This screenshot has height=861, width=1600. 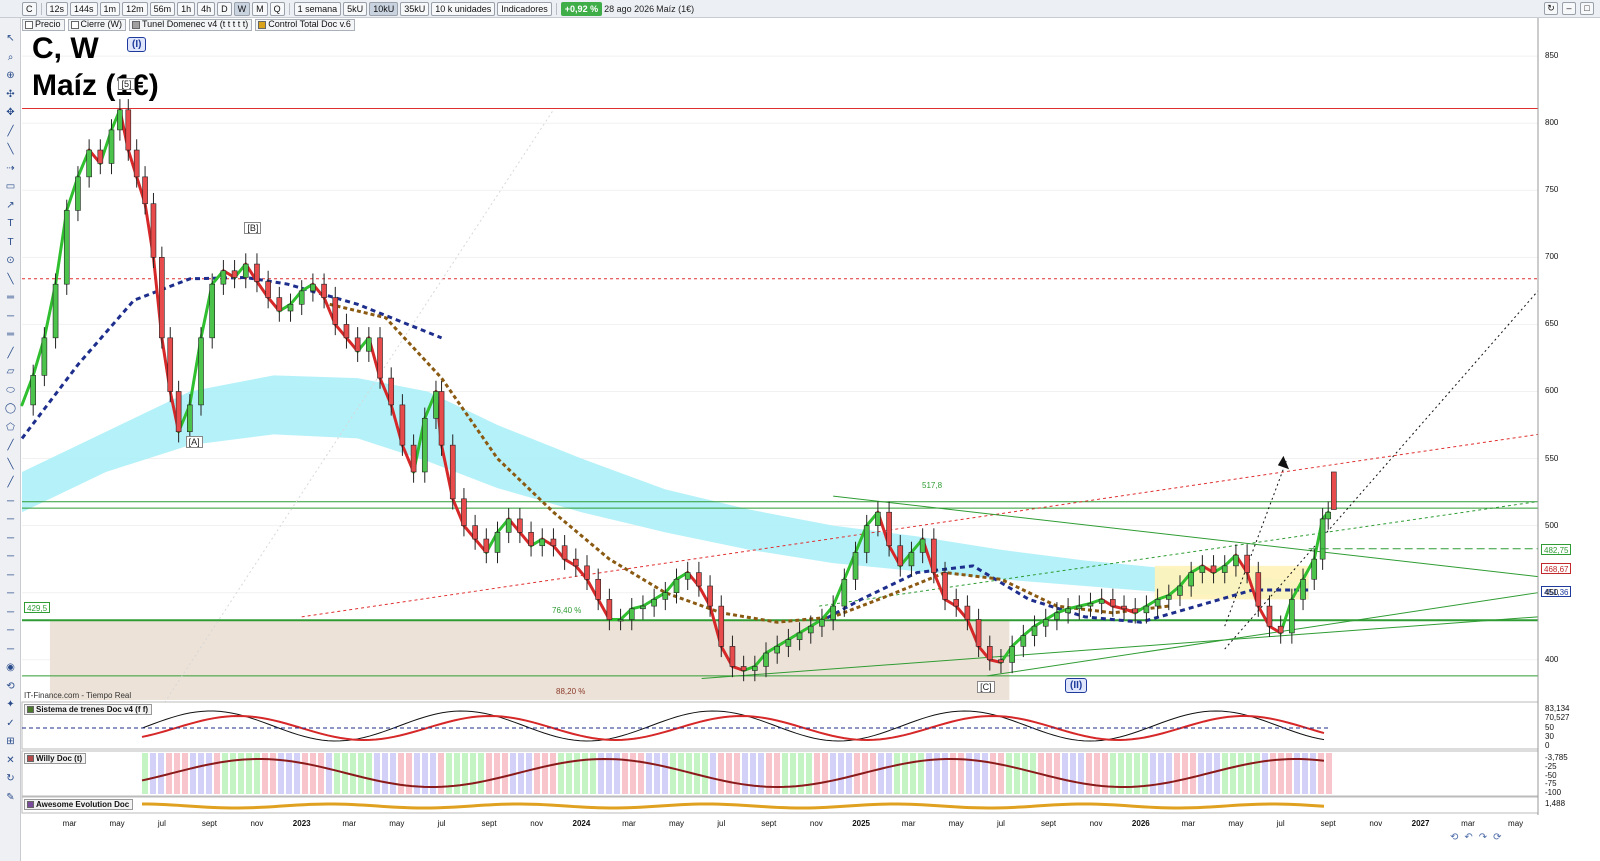 I want to click on x-tick-label: nov, so click(x=537, y=823).